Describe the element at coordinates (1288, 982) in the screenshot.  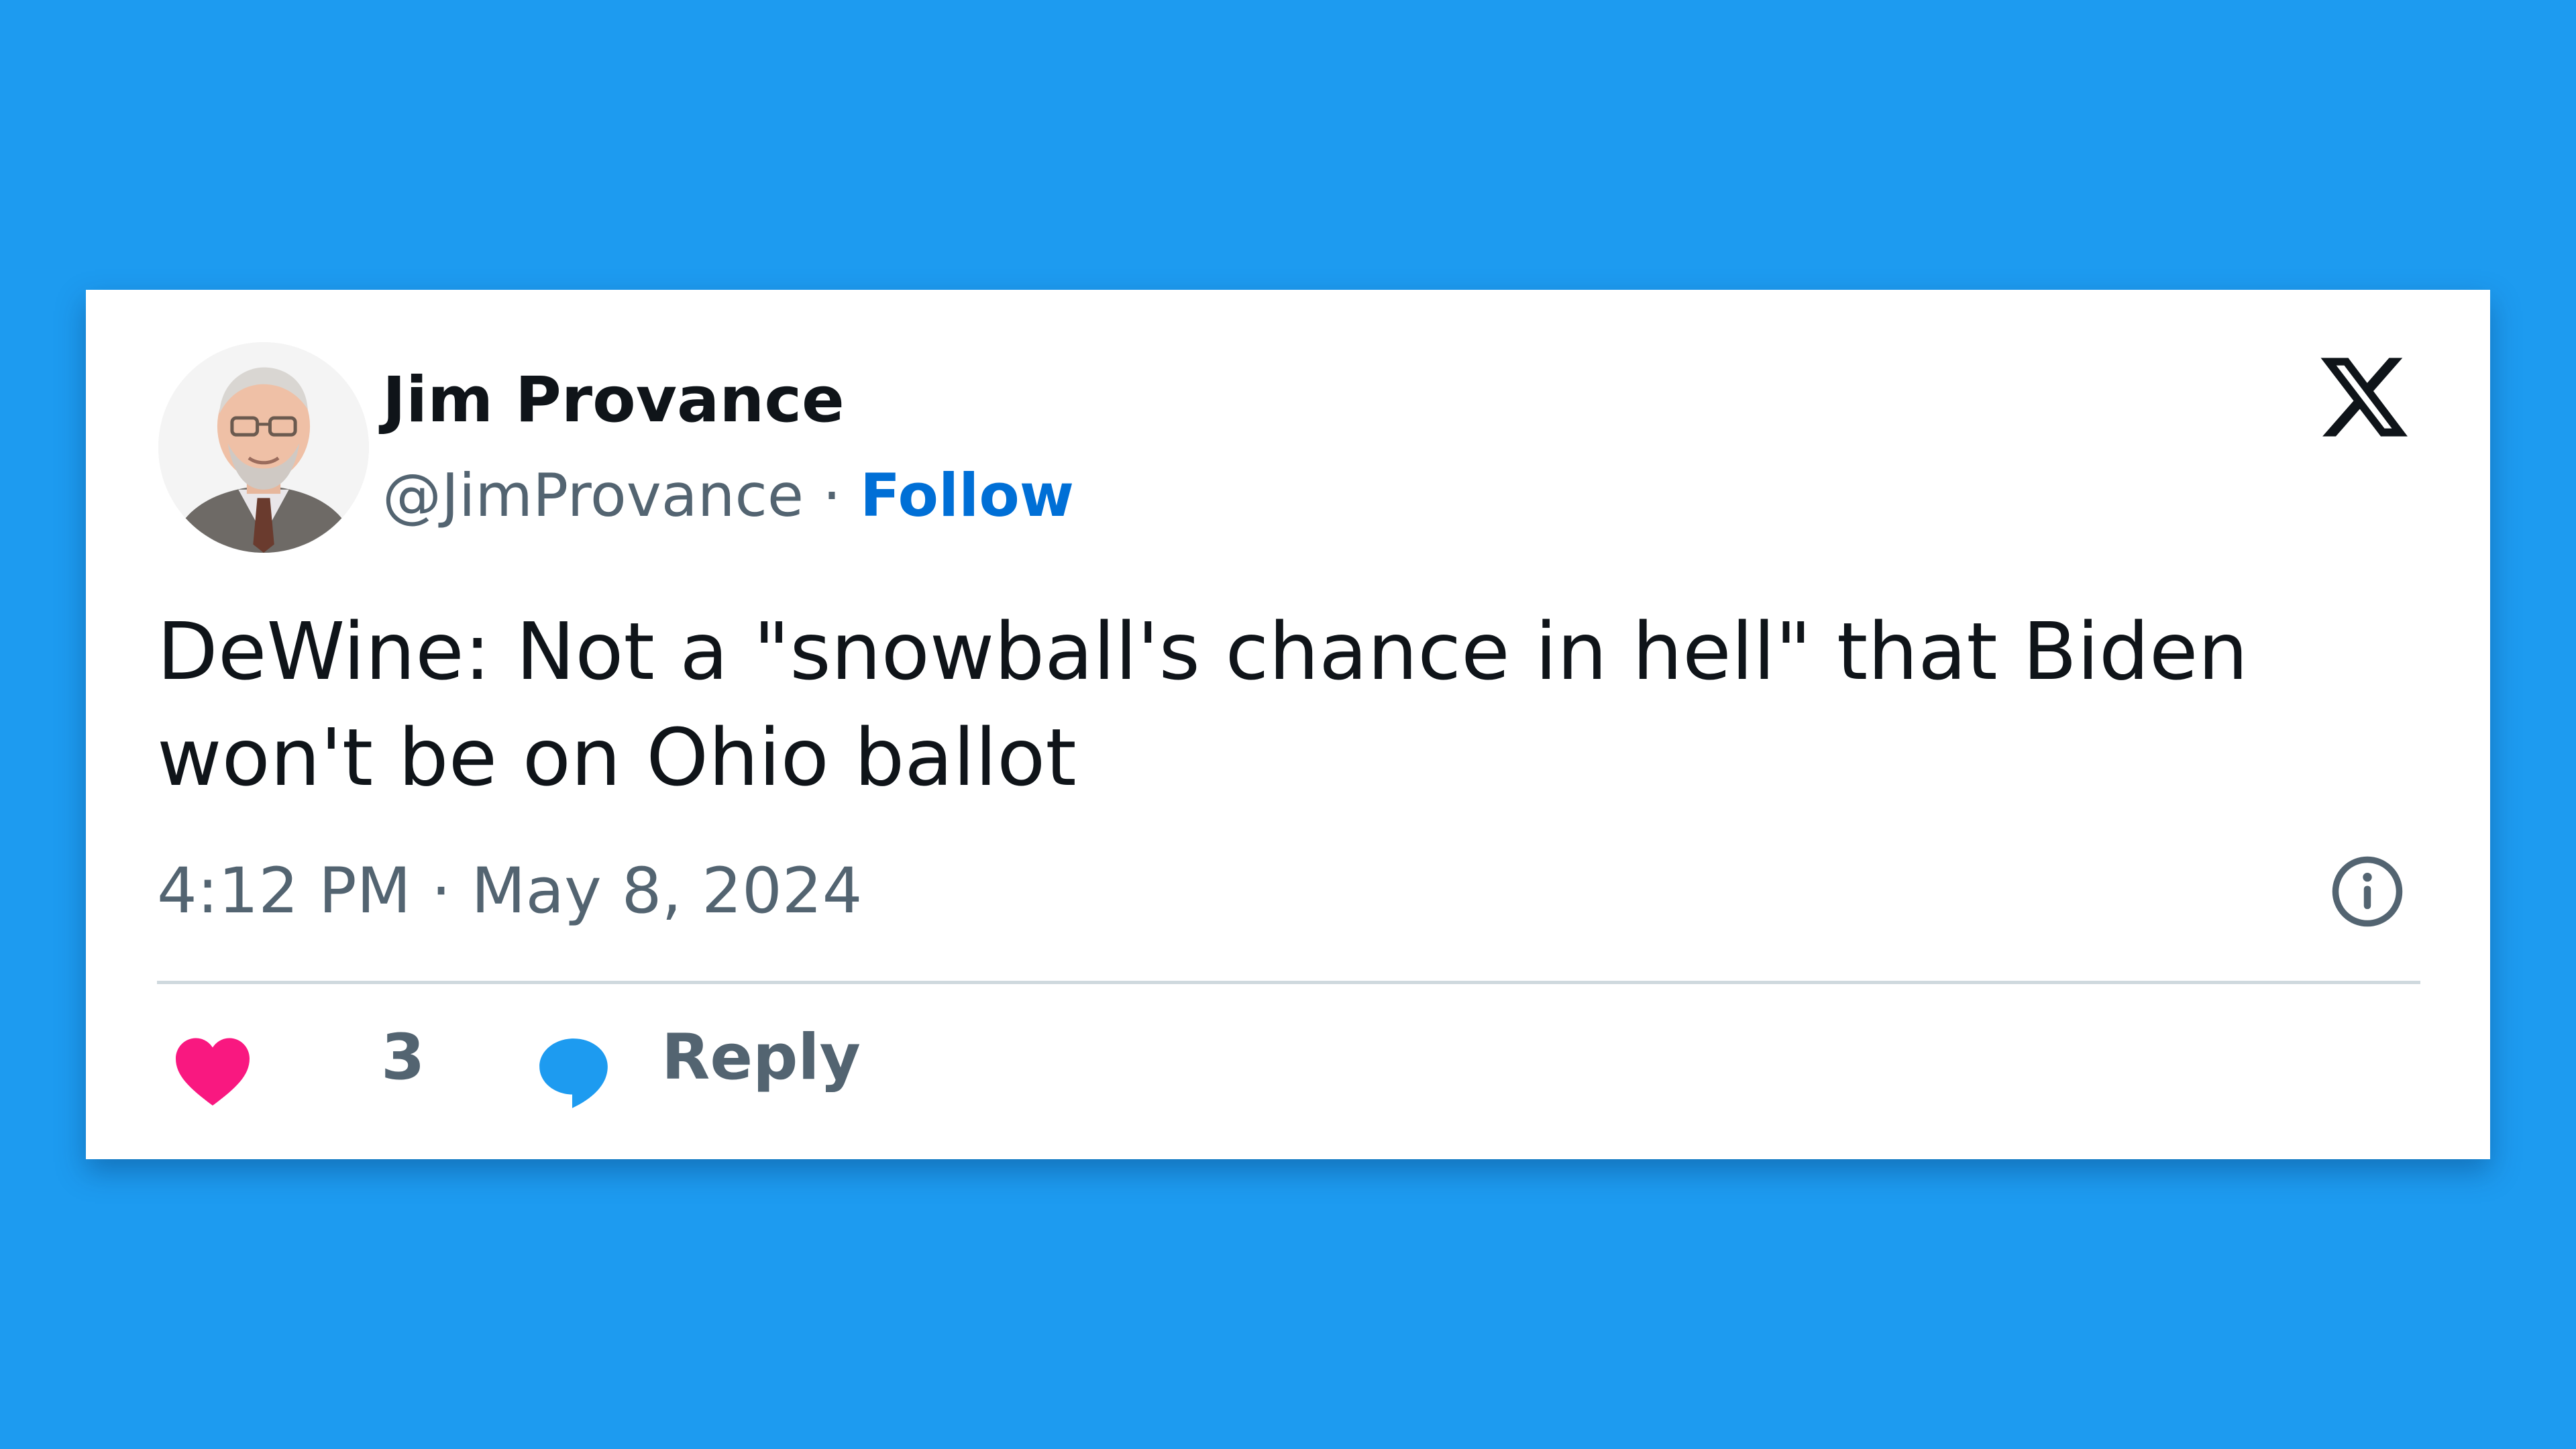
I see `actions-divider` at that location.